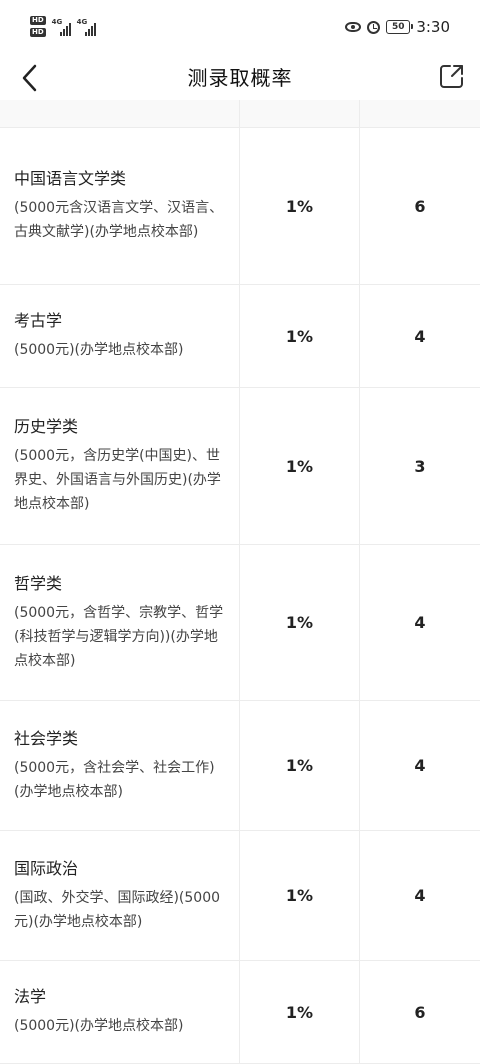 The image size is (480, 1064). What do you see at coordinates (400, 27) in the screenshot?
I see `battery-icon: 50` at bounding box center [400, 27].